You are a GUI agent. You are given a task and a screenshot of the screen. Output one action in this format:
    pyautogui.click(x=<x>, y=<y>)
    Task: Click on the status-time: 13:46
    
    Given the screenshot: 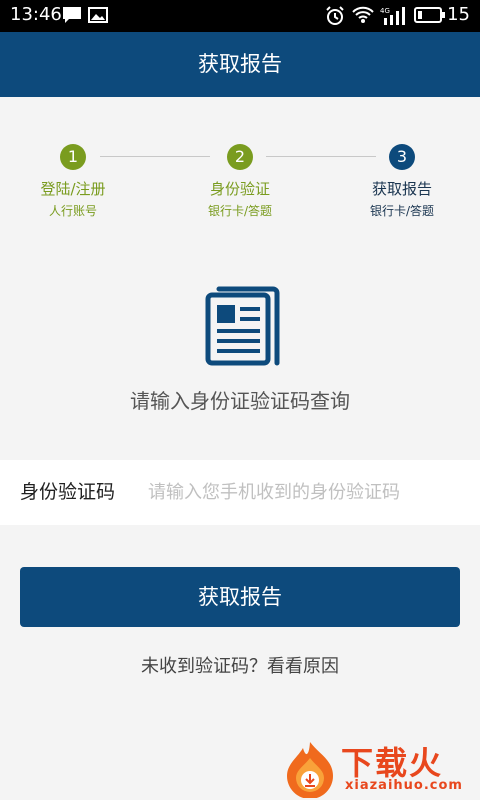 What is the action you would take?
    pyautogui.click(x=36, y=14)
    